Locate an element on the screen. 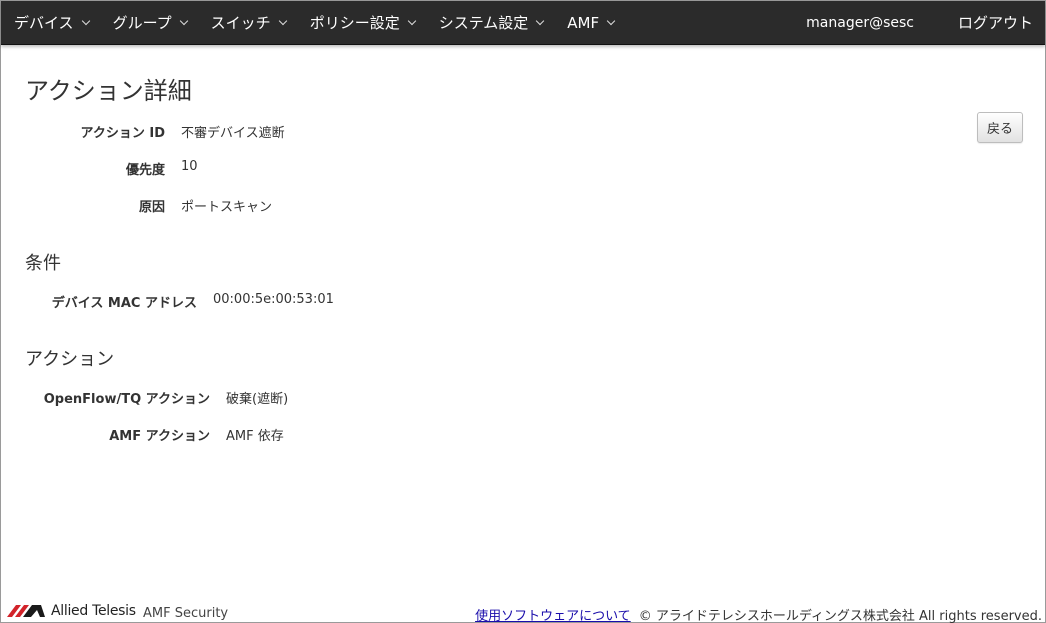  nav-item-devices: デバイス is located at coordinates (51, 22).